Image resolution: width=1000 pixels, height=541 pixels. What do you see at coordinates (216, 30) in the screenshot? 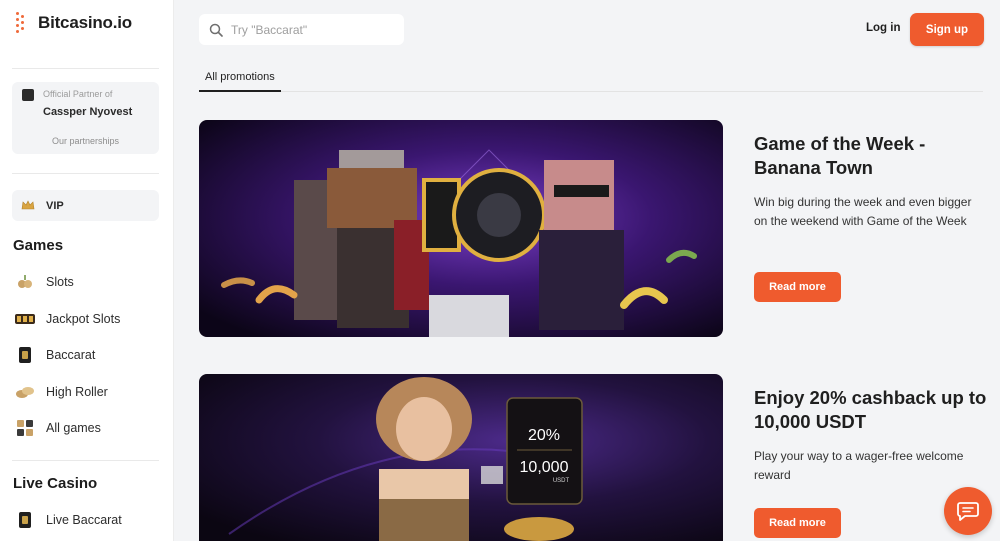
I see `search-icon` at bounding box center [216, 30].